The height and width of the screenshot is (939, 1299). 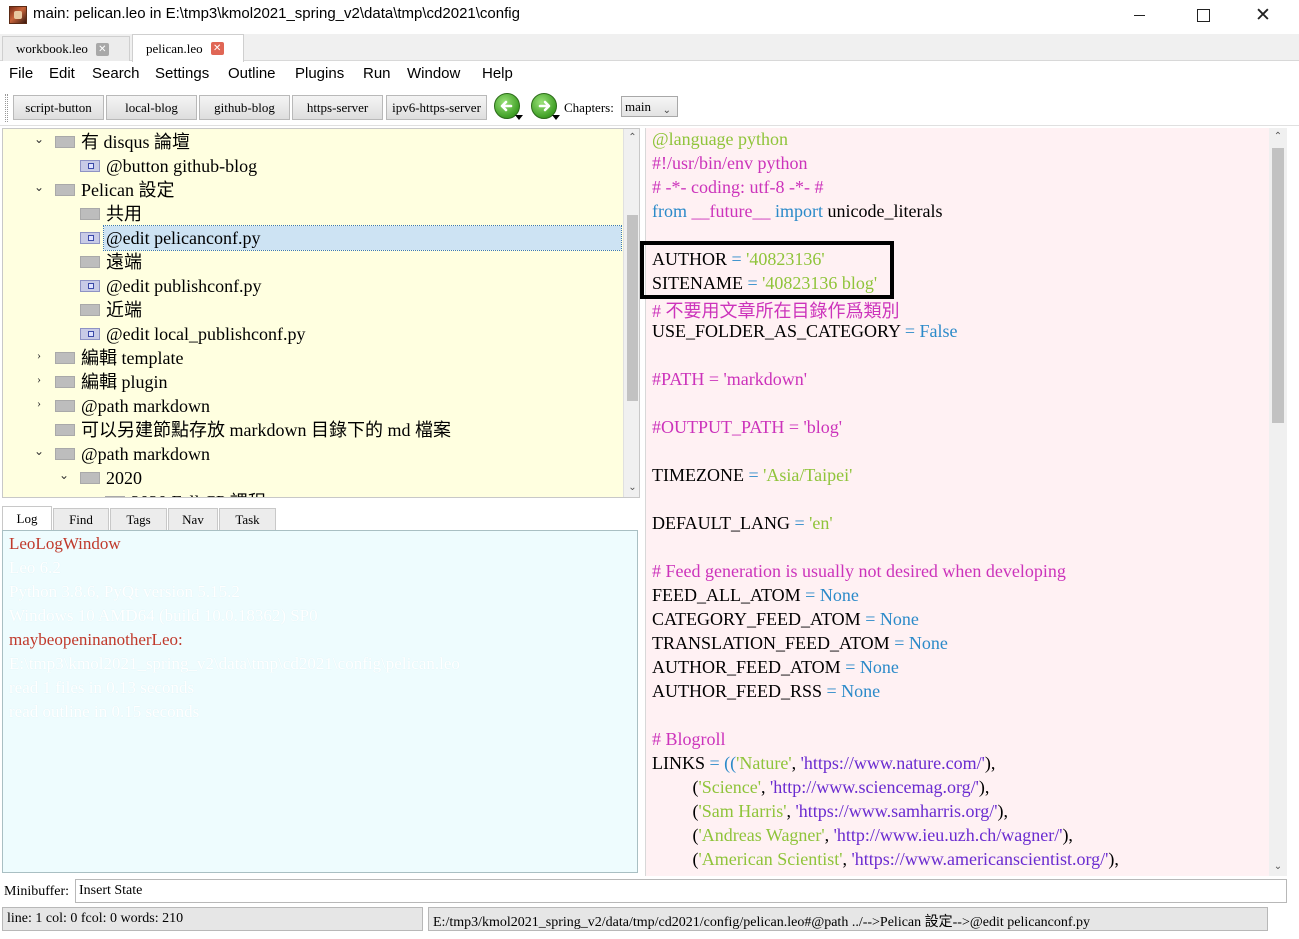 I want to click on menu-window: Window, so click(x=433, y=73).